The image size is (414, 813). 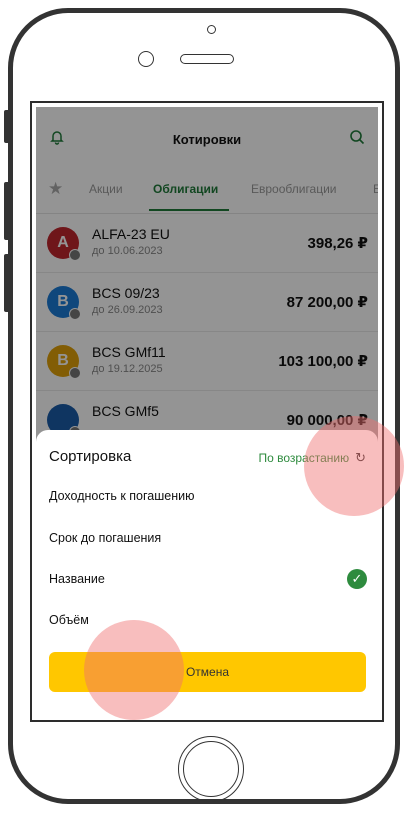 What do you see at coordinates (211, 29) in the screenshot?
I see `sensor-dot` at bounding box center [211, 29].